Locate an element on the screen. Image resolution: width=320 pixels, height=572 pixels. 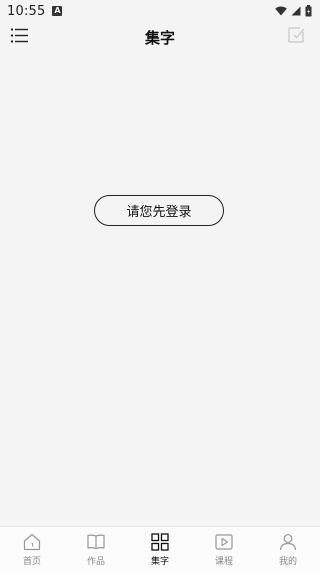
nav-label-collect: 集字 is located at coordinates (159, 562).